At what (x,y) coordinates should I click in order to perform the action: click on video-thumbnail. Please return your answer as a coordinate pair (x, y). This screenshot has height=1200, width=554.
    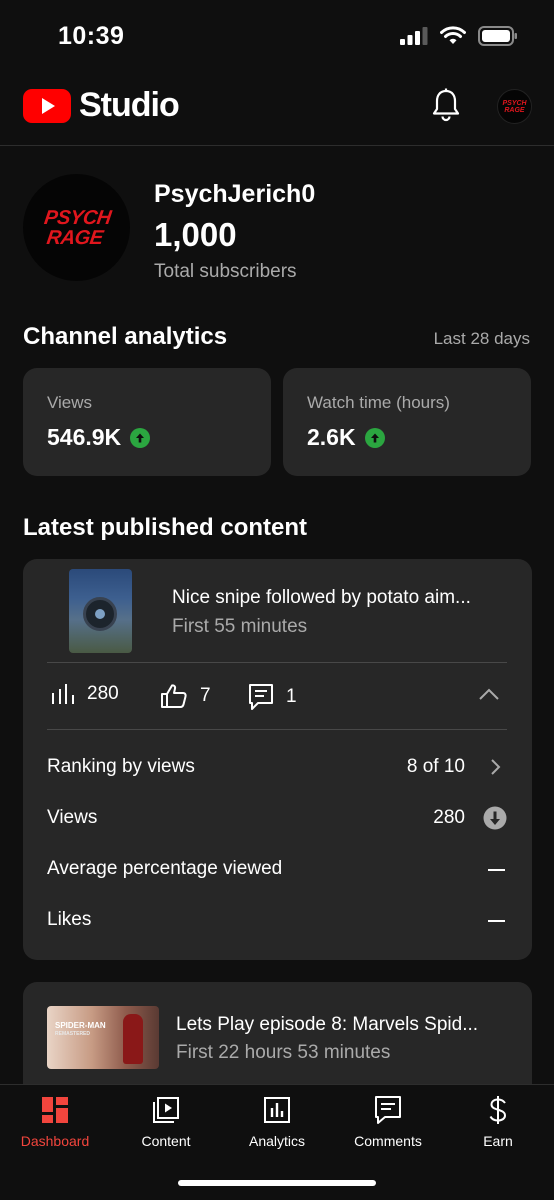
    Looking at the image, I should click on (100, 611).